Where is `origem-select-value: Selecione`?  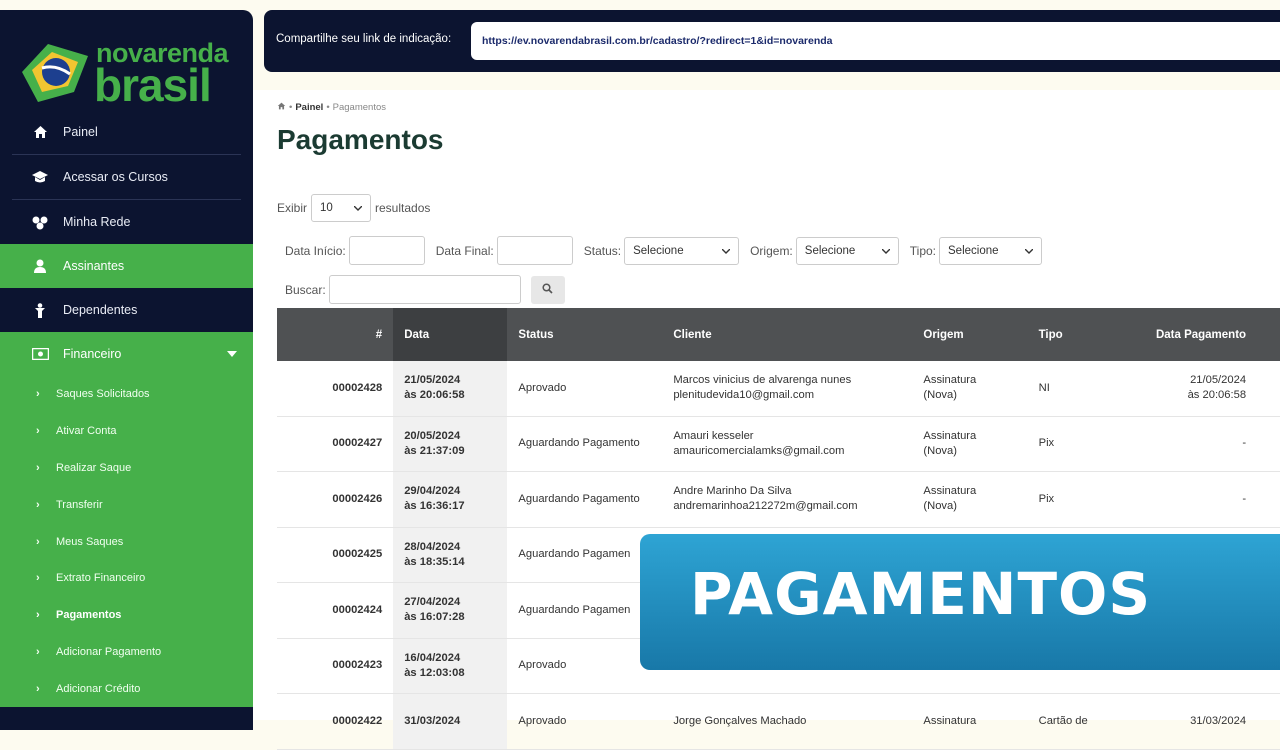
origem-select-value: Selecione is located at coordinates (830, 250).